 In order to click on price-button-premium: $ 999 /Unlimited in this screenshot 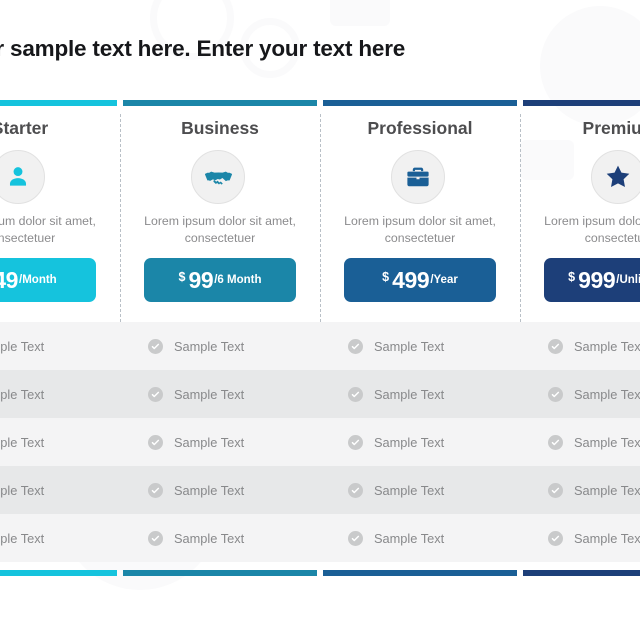, I will do `click(592, 280)`.